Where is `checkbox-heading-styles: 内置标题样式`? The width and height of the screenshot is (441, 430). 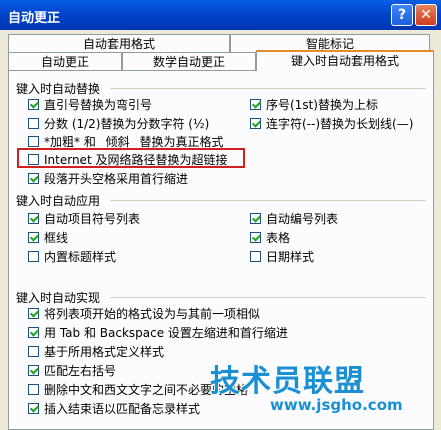 checkbox-heading-styles: 内置标题样式 is located at coordinates (72, 256).